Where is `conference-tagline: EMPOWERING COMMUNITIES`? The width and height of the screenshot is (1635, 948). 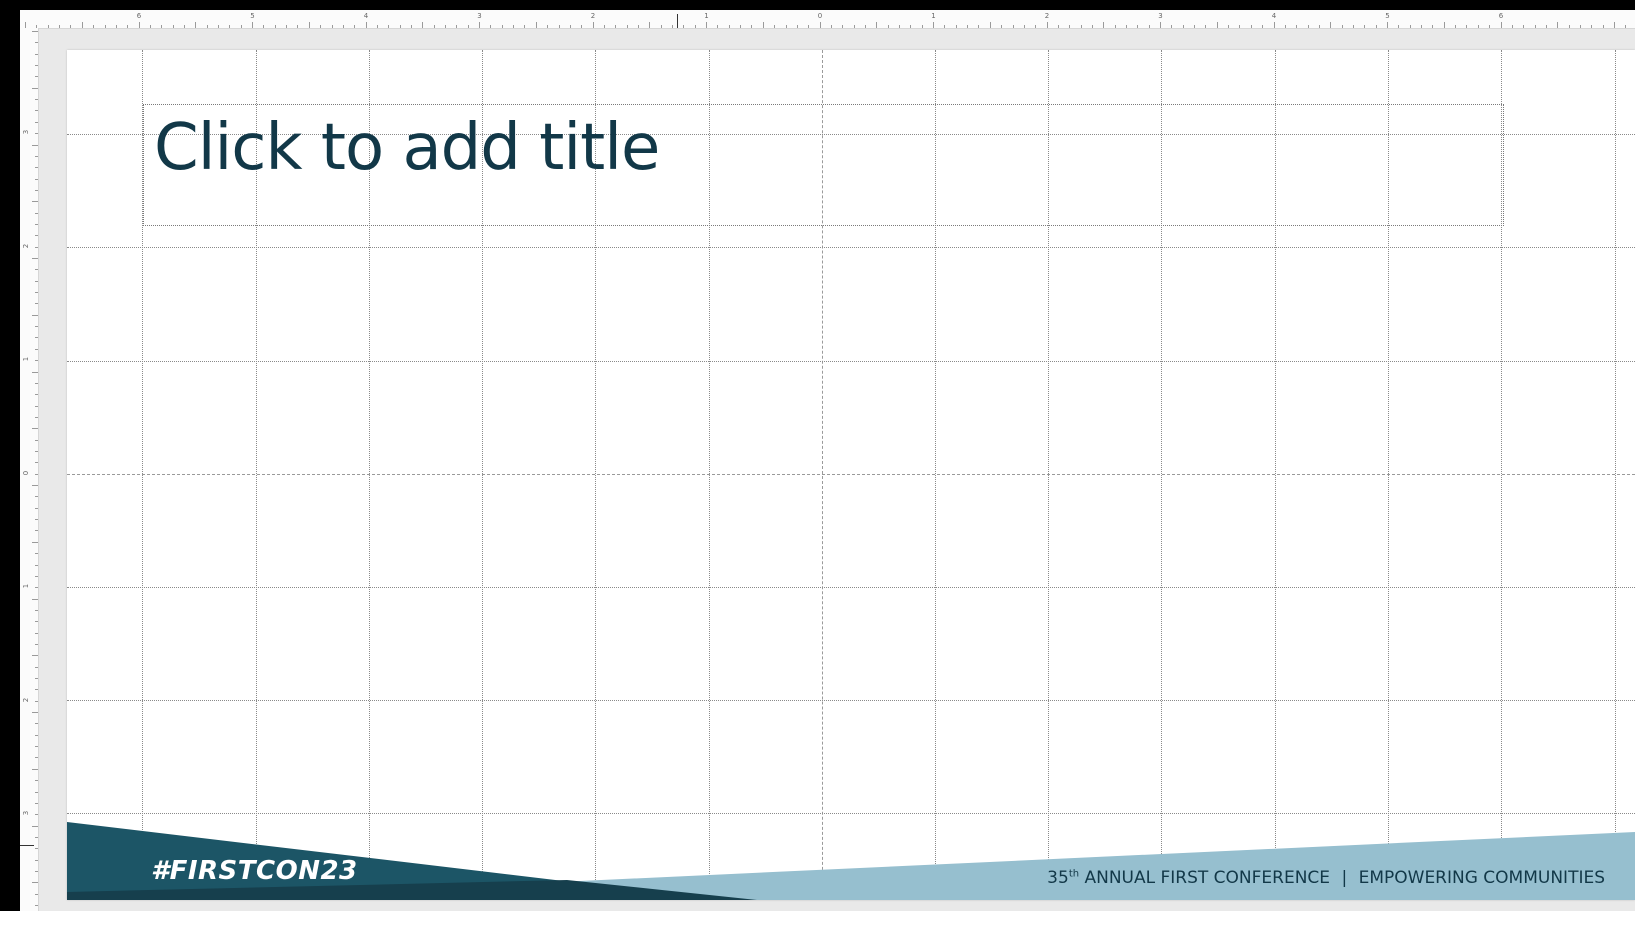 conference-tagline: EMPOWERING COMMUNITIES is located at coordinates (1481, 878).